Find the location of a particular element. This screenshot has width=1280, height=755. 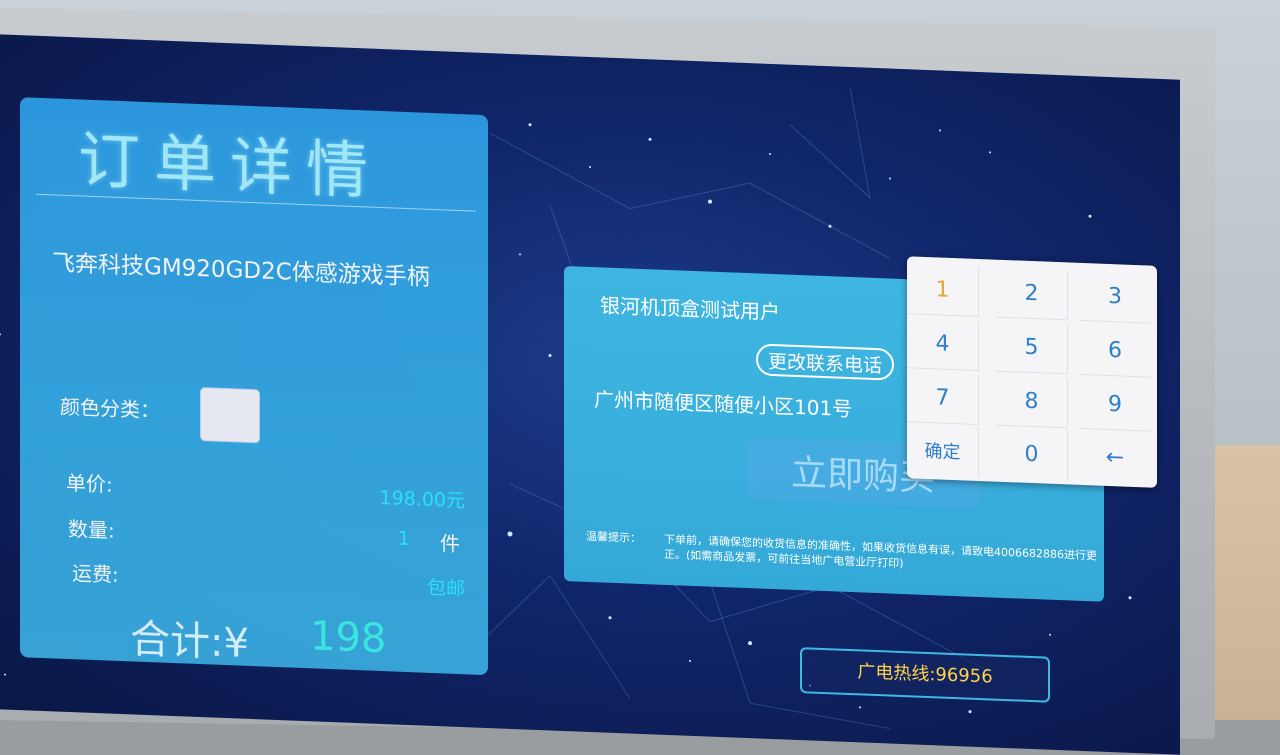

shipping-label: 运费: is located at coordinates (95, 574).